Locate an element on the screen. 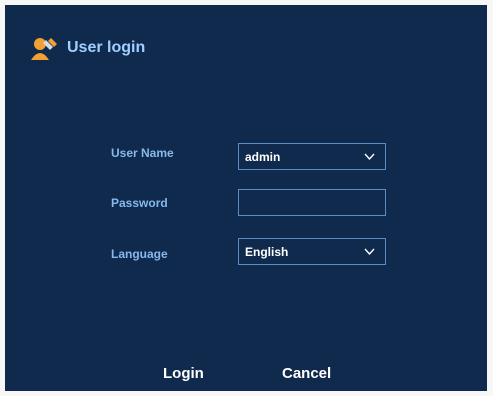 This screenshot has width=493, height=396. cancel-button: Cancel is located at coordinates (306, 373).